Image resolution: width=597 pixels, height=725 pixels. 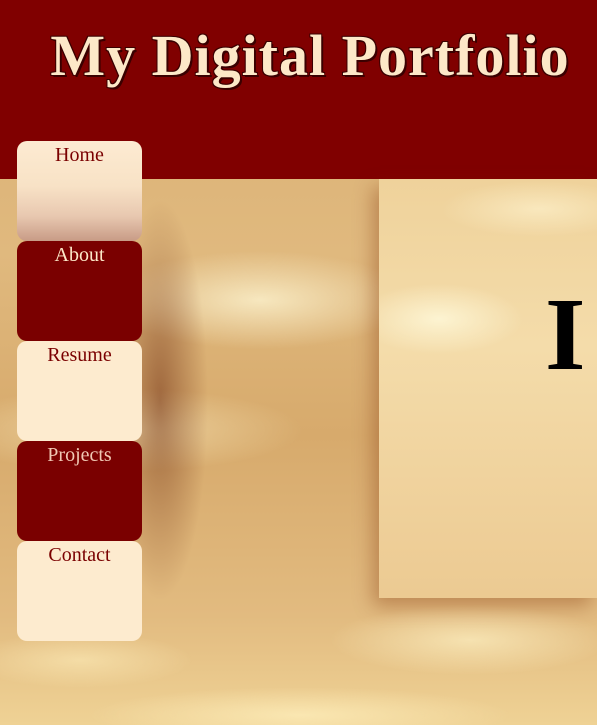 What do you see at coordinates (565, 334) in the screenshot?
I see `main-heading: I` at bounding box center [565, 334].